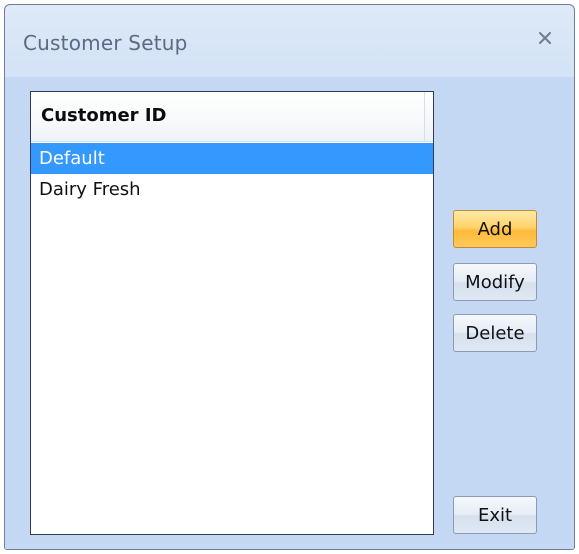 Image resolution: width=579 pixels, height=554 pixels. Describe the element at coordinates (104, 115) in the screenshot. I see `column-header-label: Customer ID` at that location.